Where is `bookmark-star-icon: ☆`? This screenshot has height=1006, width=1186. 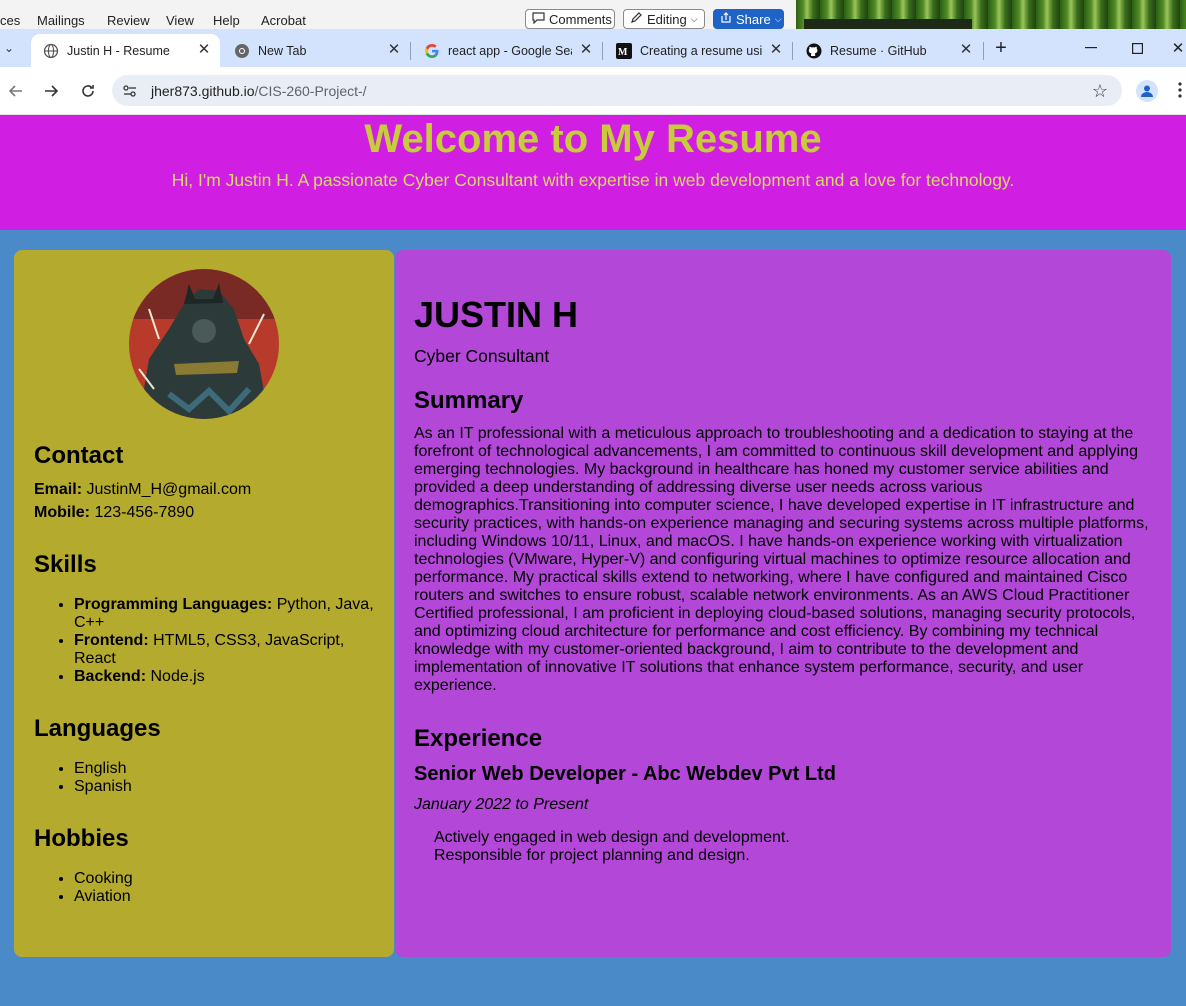 bookmark-star-icon: ☆ is located at coordinates (1100, 91).